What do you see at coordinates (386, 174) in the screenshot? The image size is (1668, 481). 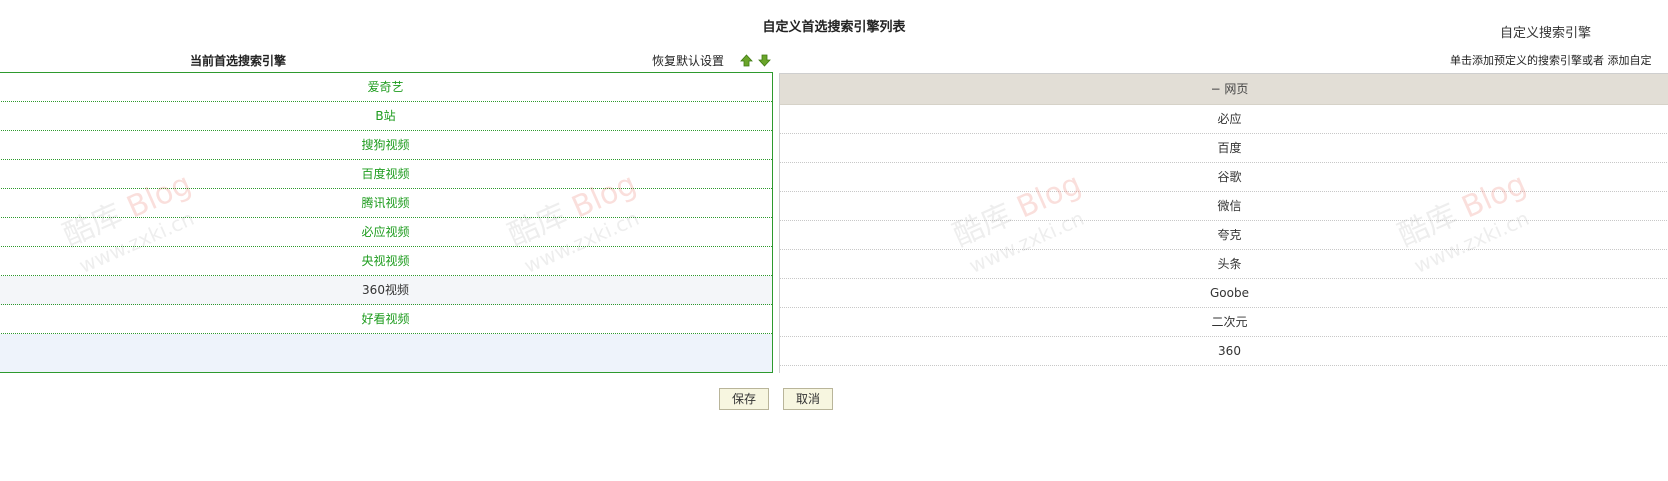 I see `list-item: 百度视频` at bounding box center [386, 174].